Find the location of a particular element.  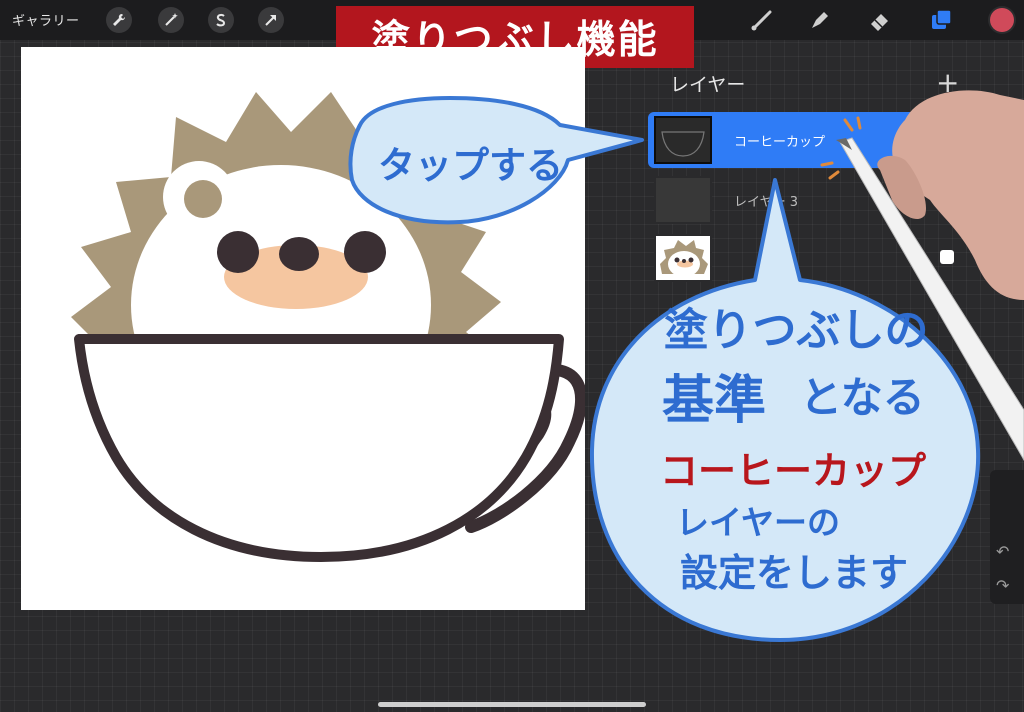

explanation-line2b: となる is located at coordinates (862, 397).